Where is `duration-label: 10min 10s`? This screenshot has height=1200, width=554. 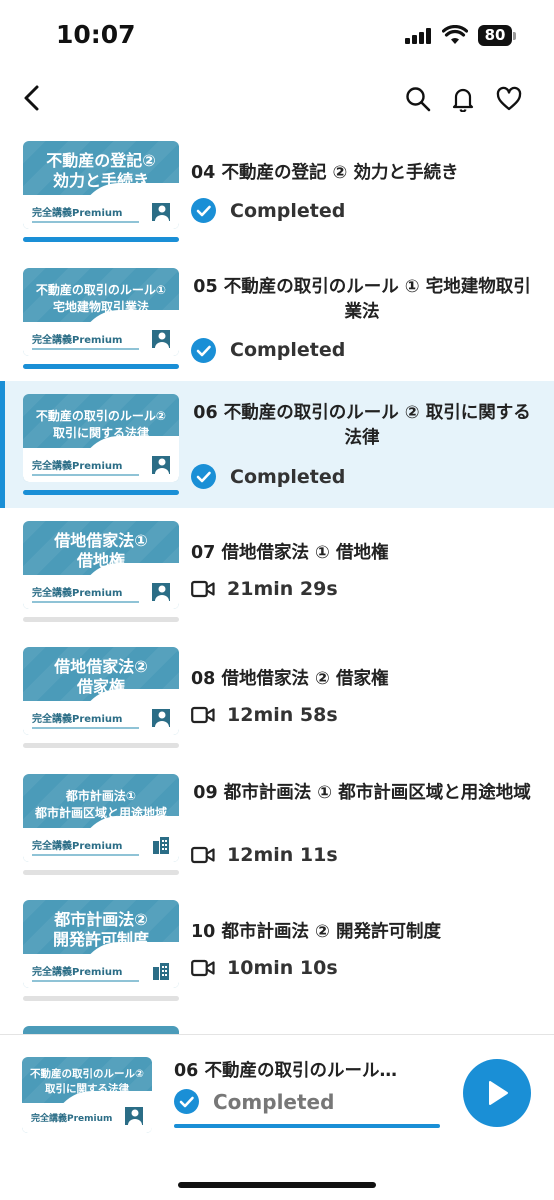 duration-label: 10min 10s is located at coordinates (282, 968).